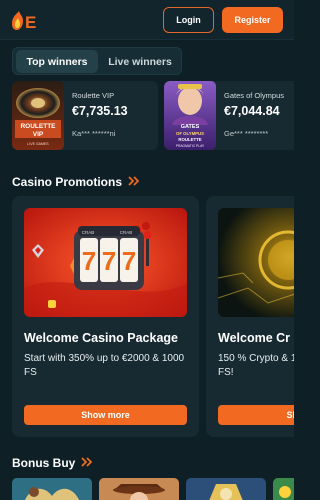 This screenshot has height=500, width=320. I want to click on svg-text: E, so click(30, 22).